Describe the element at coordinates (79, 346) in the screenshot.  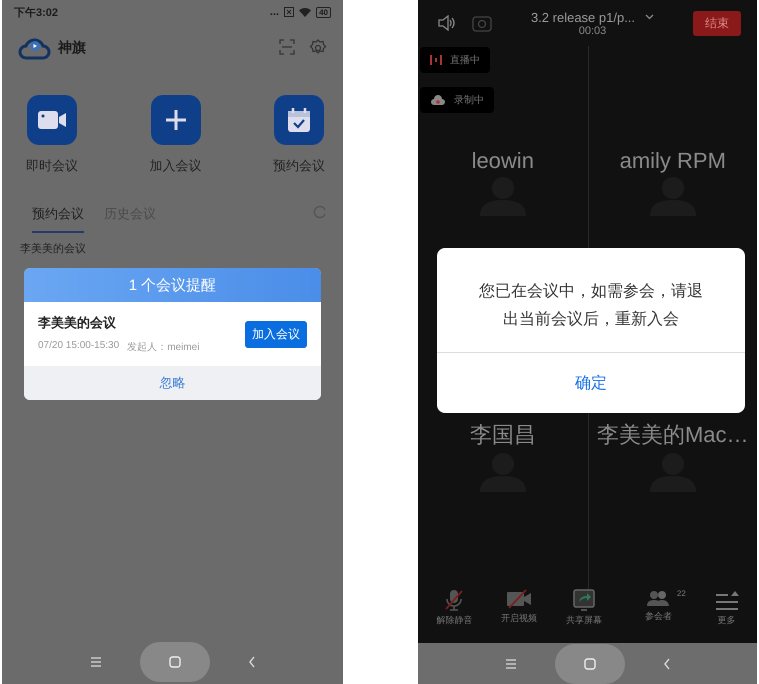
I see `meeting-time: 07/20 15:00-15:30` at that location.